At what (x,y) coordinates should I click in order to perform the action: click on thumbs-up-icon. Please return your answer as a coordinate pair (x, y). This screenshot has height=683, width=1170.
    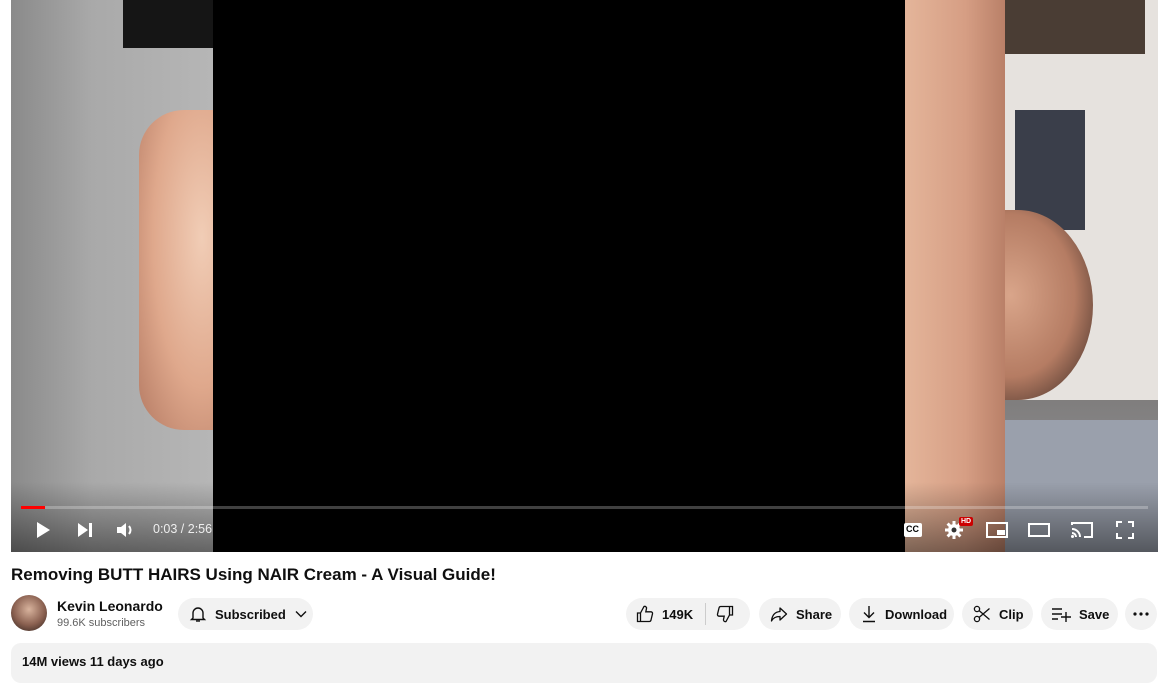
    Looking at the image, I should click on (645, 614).